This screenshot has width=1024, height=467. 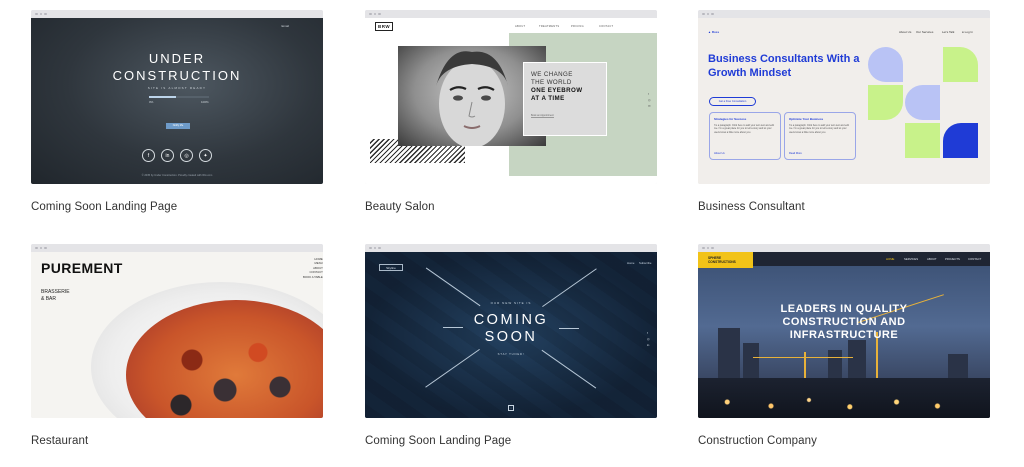 What do you see at coordinates (577, 26) in the screenshot?
I see `preview-nav-item: PRICING` at bounding box center [577, 26].